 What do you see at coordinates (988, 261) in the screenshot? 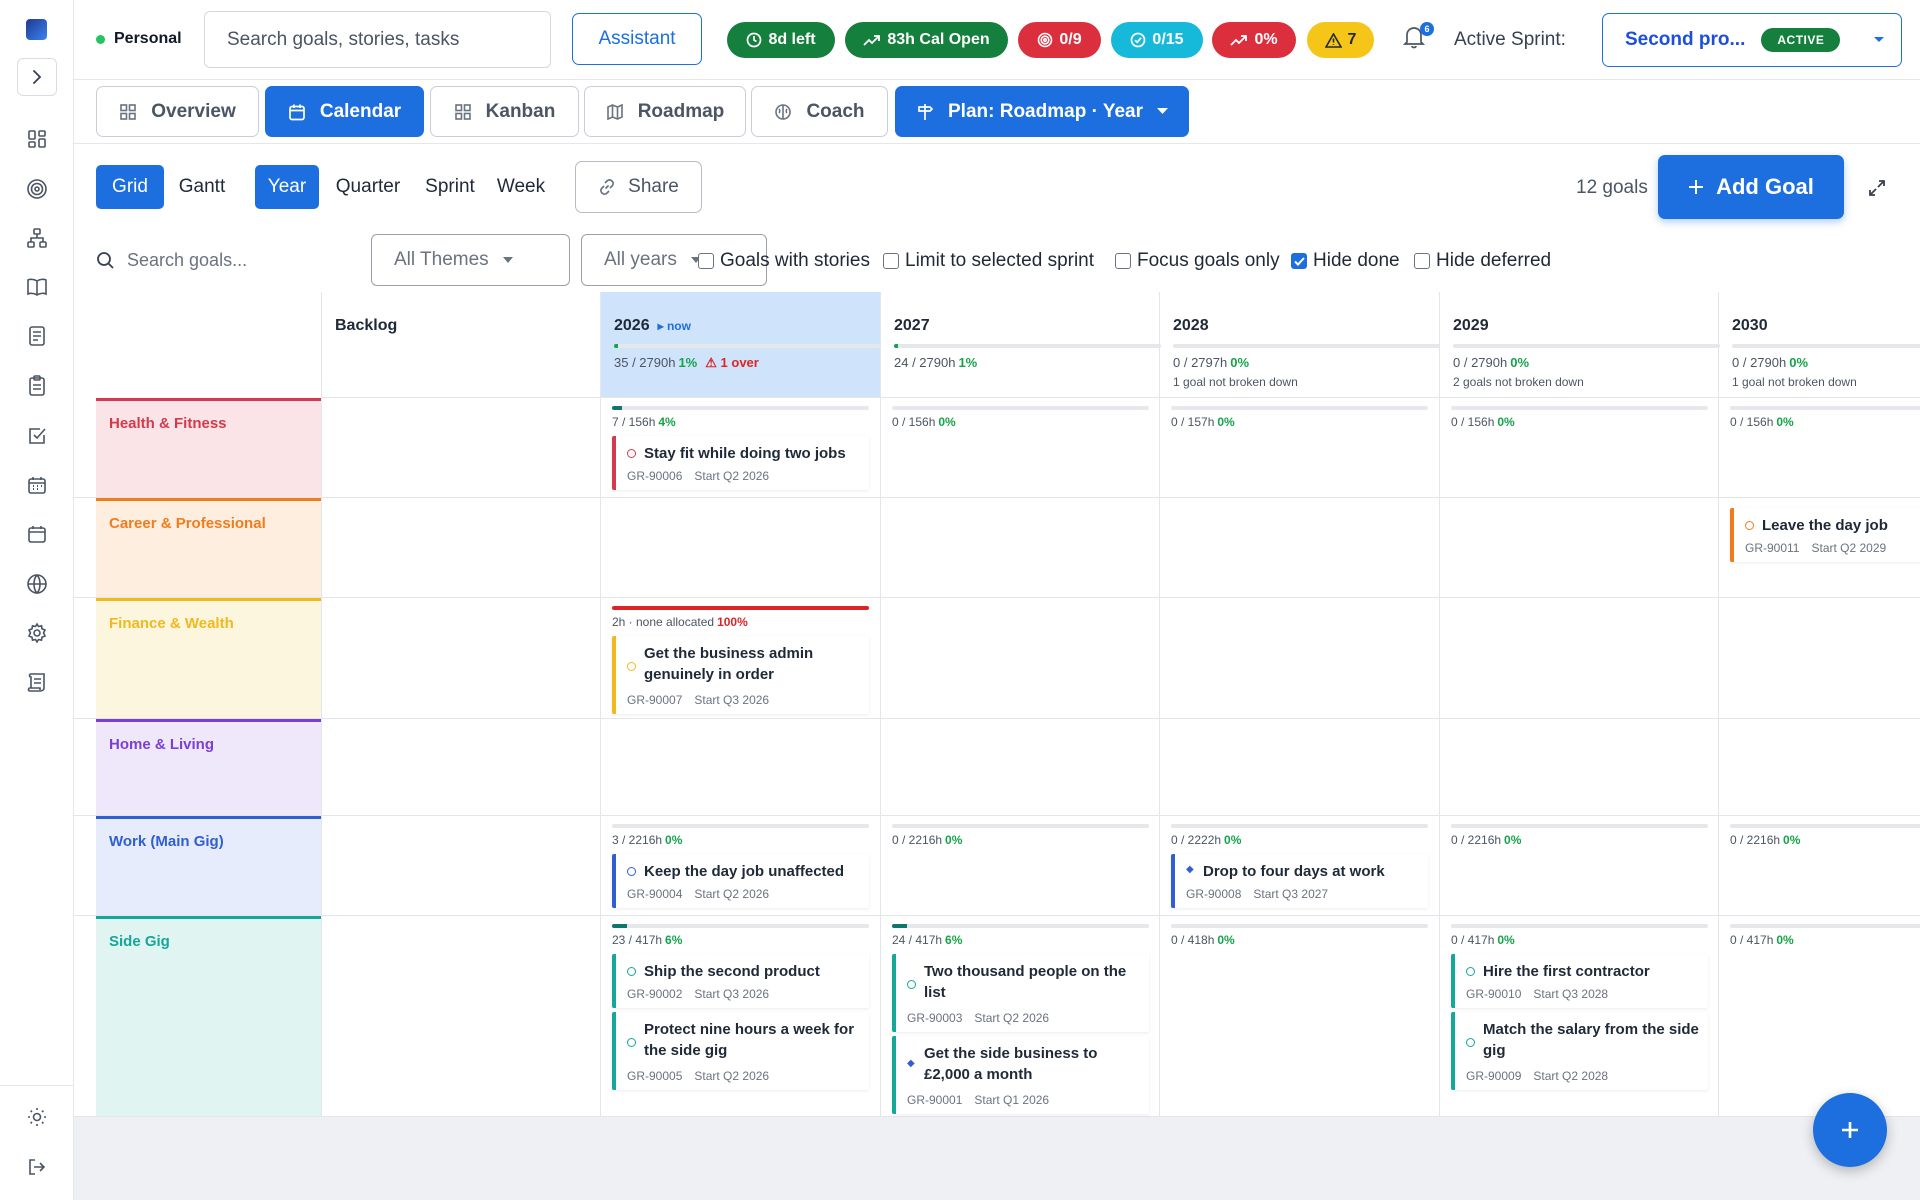
I see `filter-checkbox: Limit to selected sprint` at bounding box center [988, 261].